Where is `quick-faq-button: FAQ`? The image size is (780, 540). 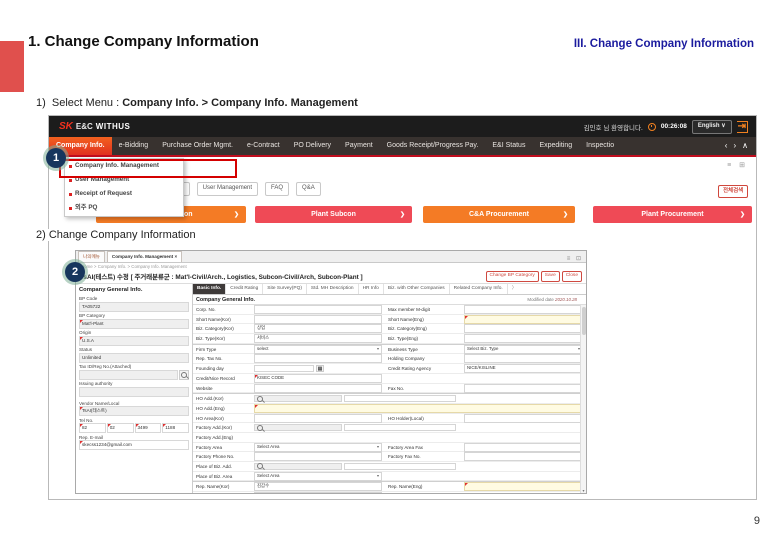
quick-faq-button: FAQ is located at coordinates (277, 189).